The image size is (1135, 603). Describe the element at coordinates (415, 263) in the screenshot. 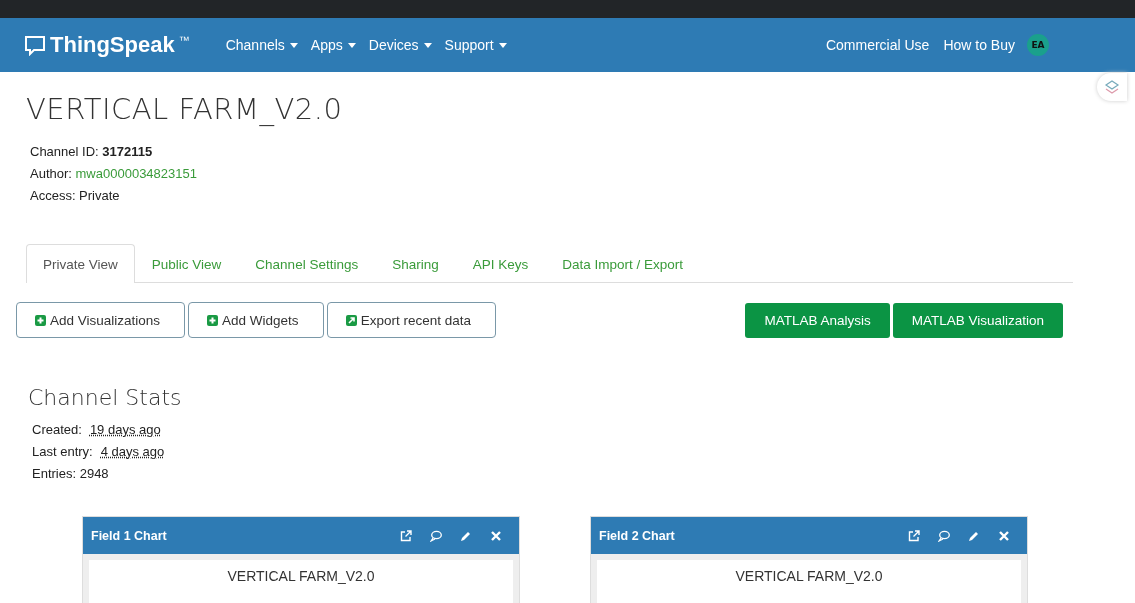

I see `tab: Sharing` at that location.